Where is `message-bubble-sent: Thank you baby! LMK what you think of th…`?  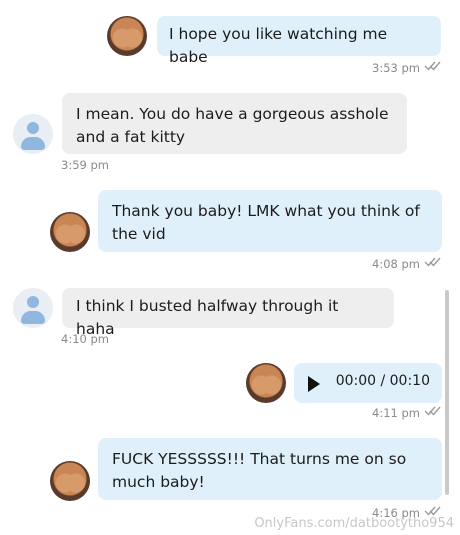 message-bubble-sent: Thank you baby! LMK what you think of th… is located at coordinates (270, 221).